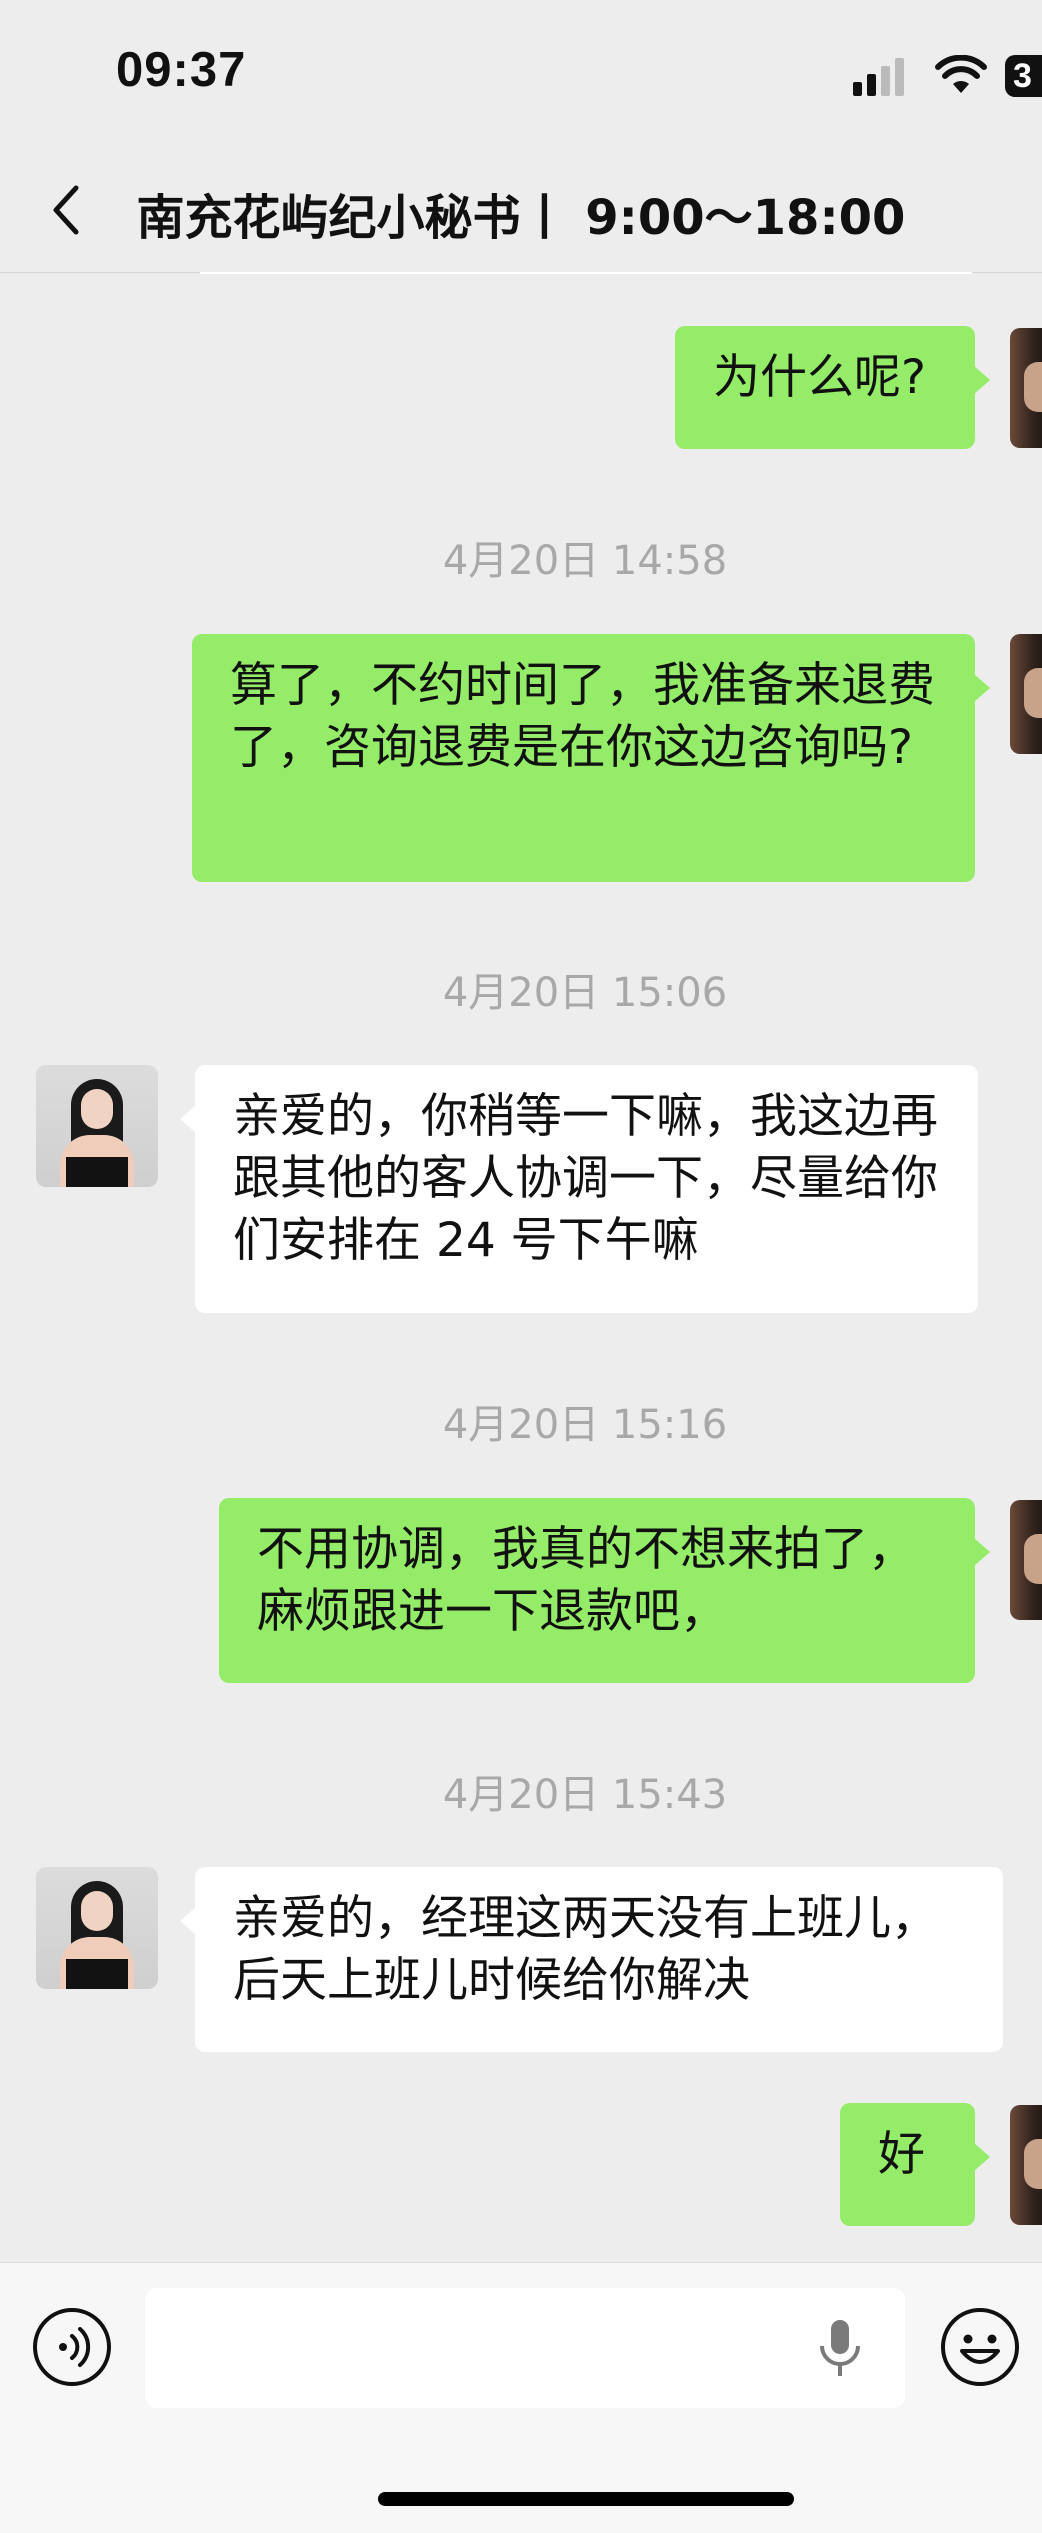 The width and height of the screenshot is (1042, 2533). Describe the element at coordinates (181, 70) in the screenshot. I see `status-time: 09:37` at that location.